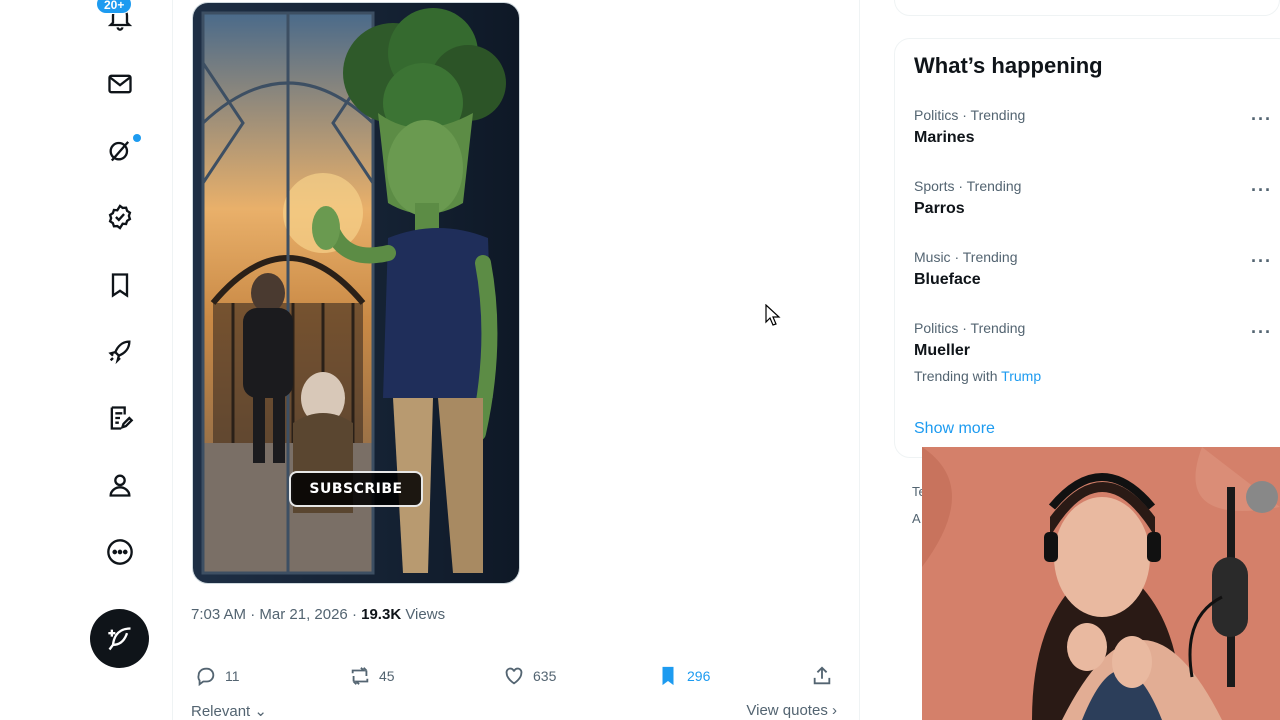 This screenshot has width=1280, height=720. Describe the element at coordinates (260, 711) in the screenshot. I see `chevron-down-icon: ⌄` at that location.